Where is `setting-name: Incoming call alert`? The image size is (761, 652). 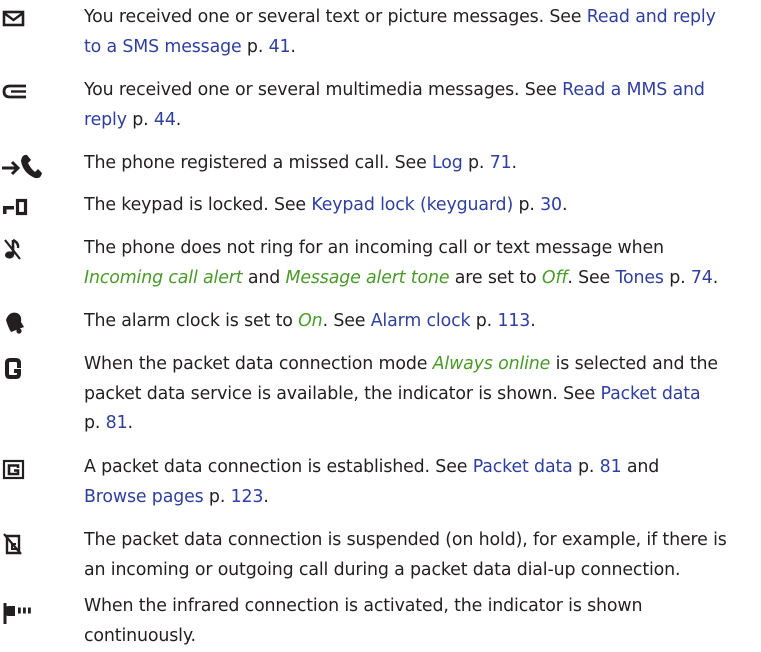
setting-name: Incoming call alert is located at coordinates (163, 277).